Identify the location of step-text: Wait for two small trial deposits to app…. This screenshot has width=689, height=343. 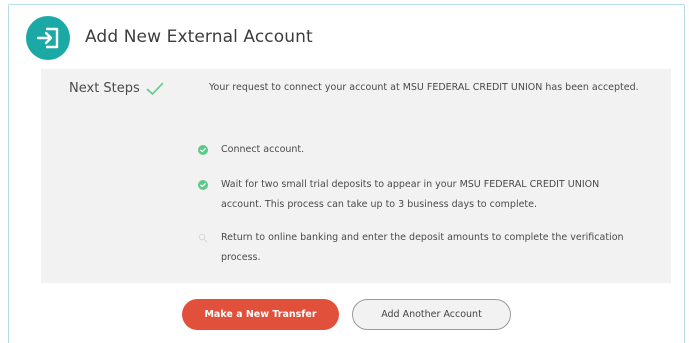
(436, 195).